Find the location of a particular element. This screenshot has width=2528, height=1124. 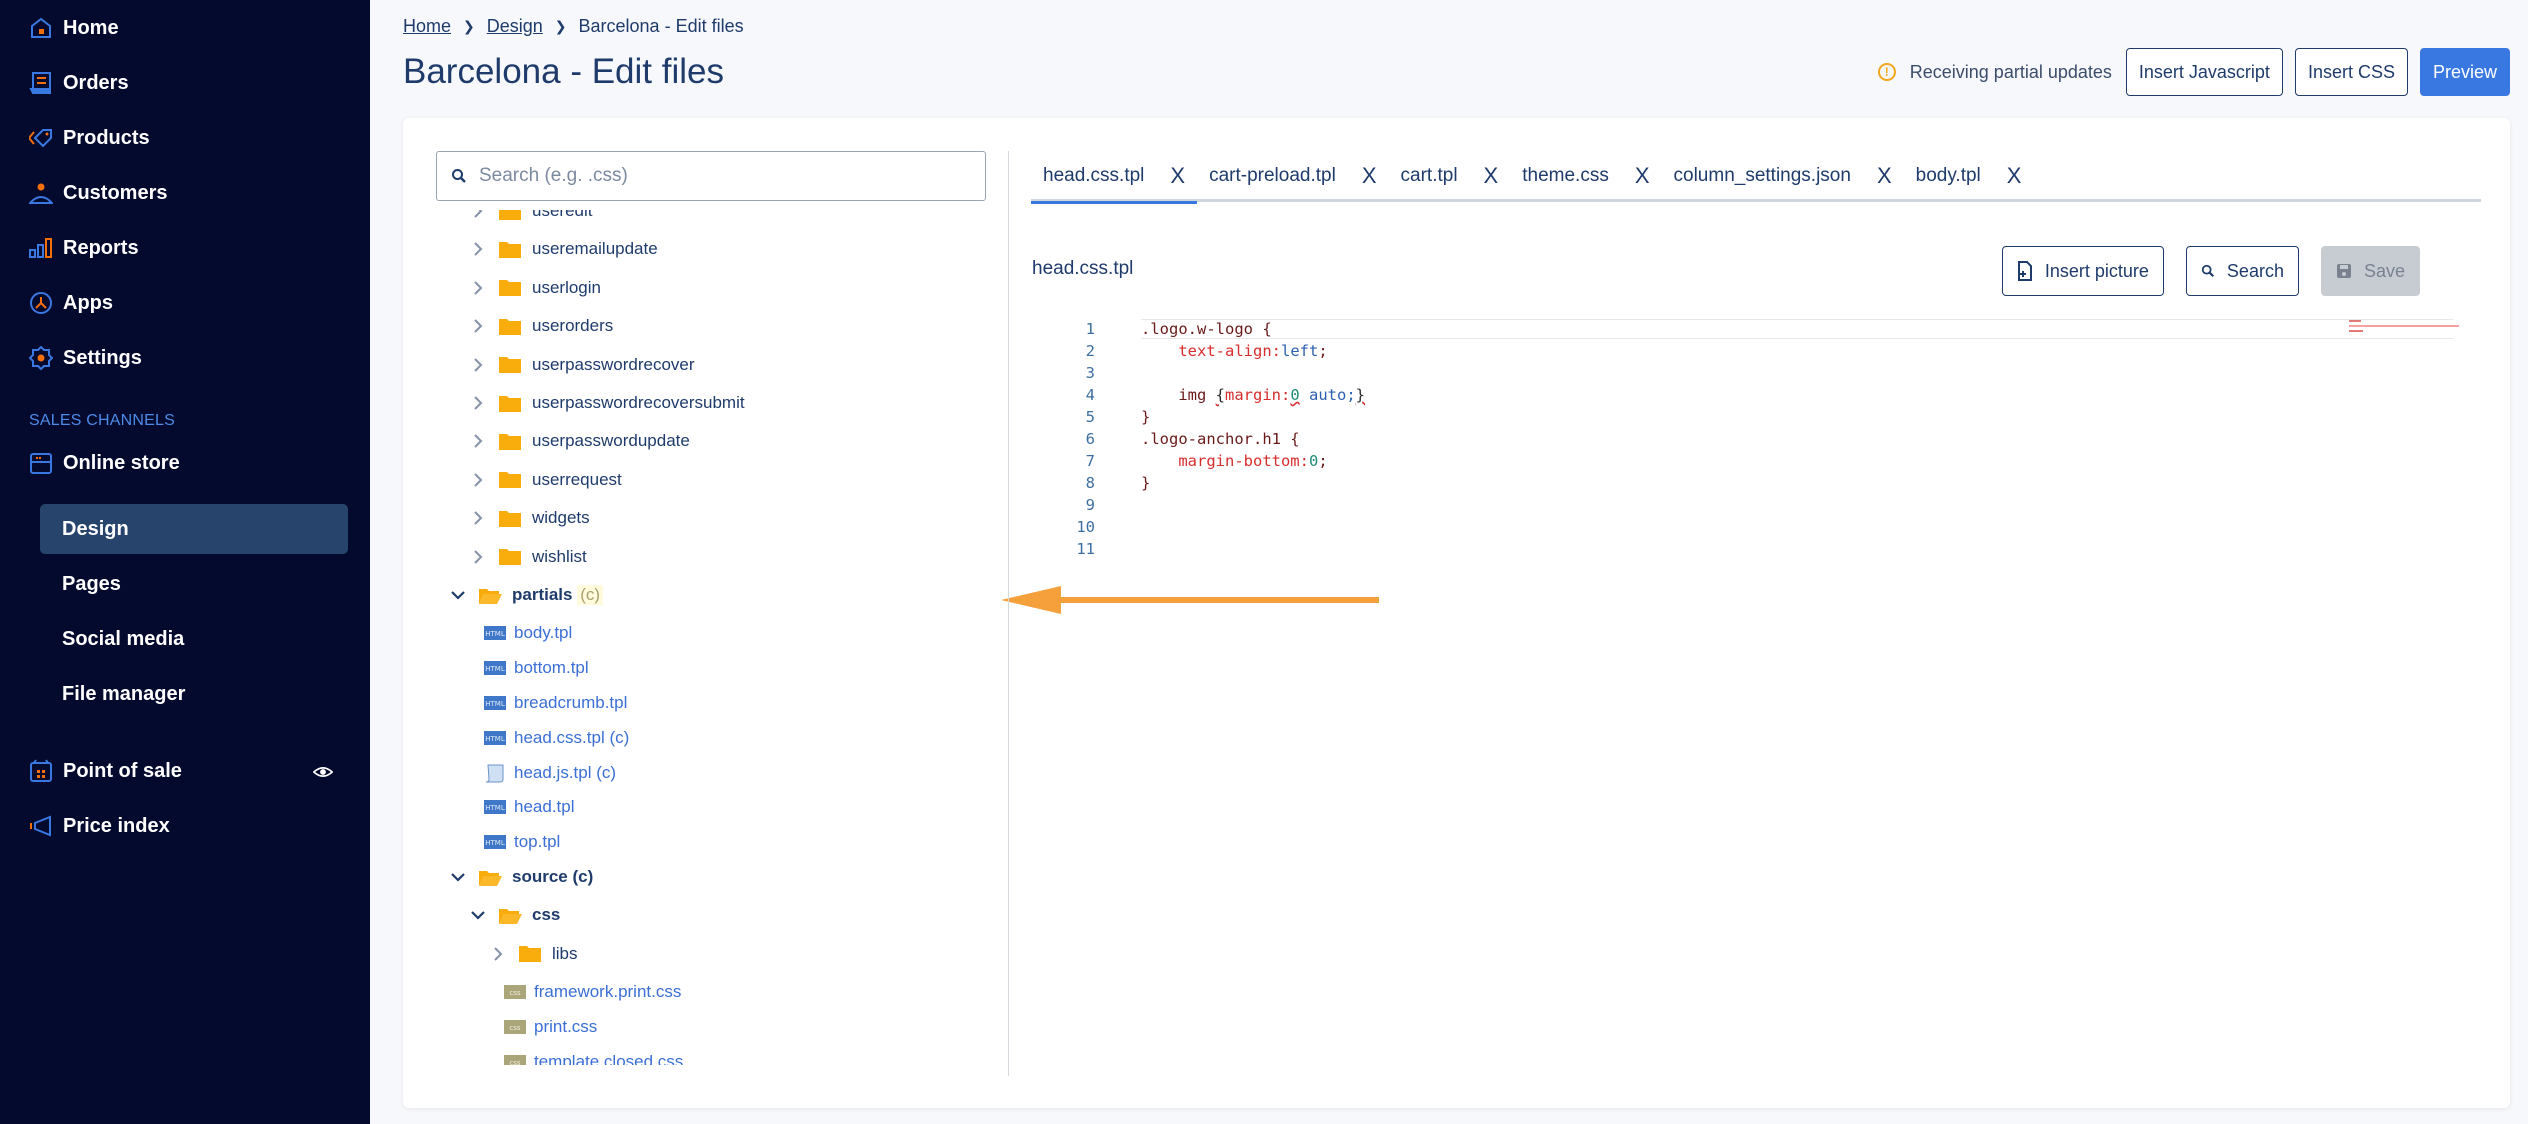

nav-customers: Customers is located at coordinates (98, 193).